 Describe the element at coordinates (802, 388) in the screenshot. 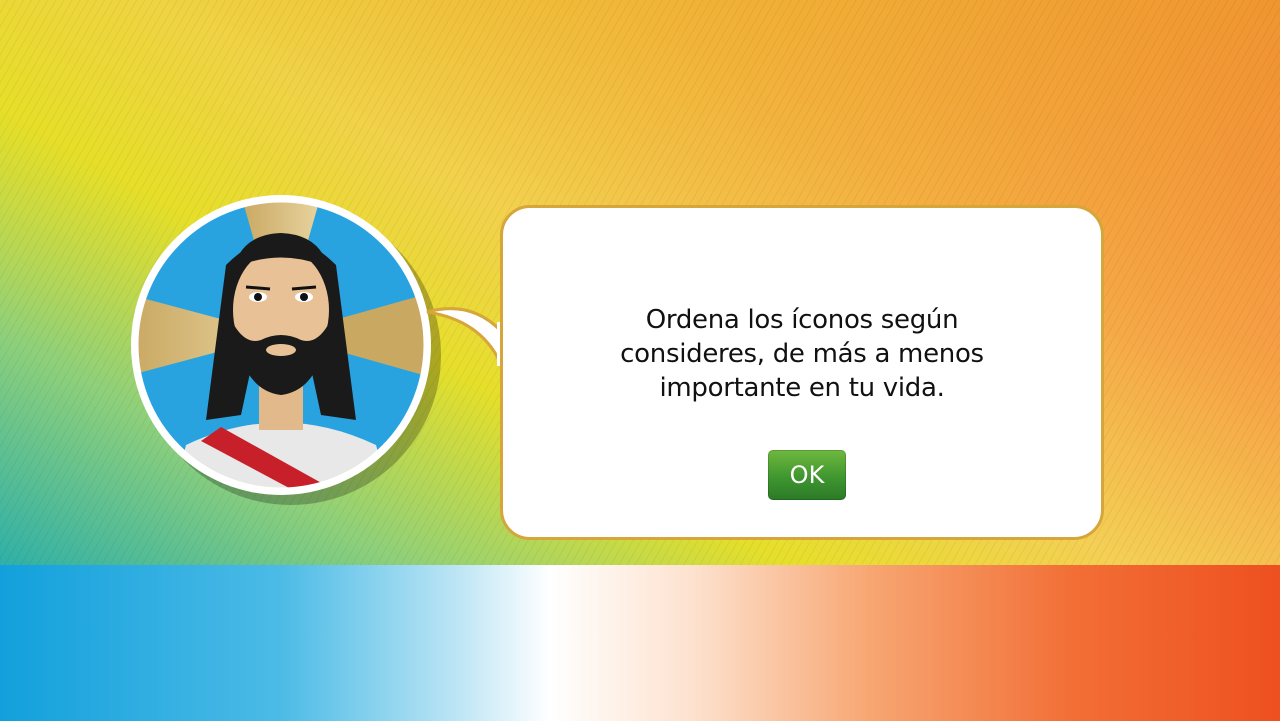

I see `message-line-3: importante en tu vida.` at that location.